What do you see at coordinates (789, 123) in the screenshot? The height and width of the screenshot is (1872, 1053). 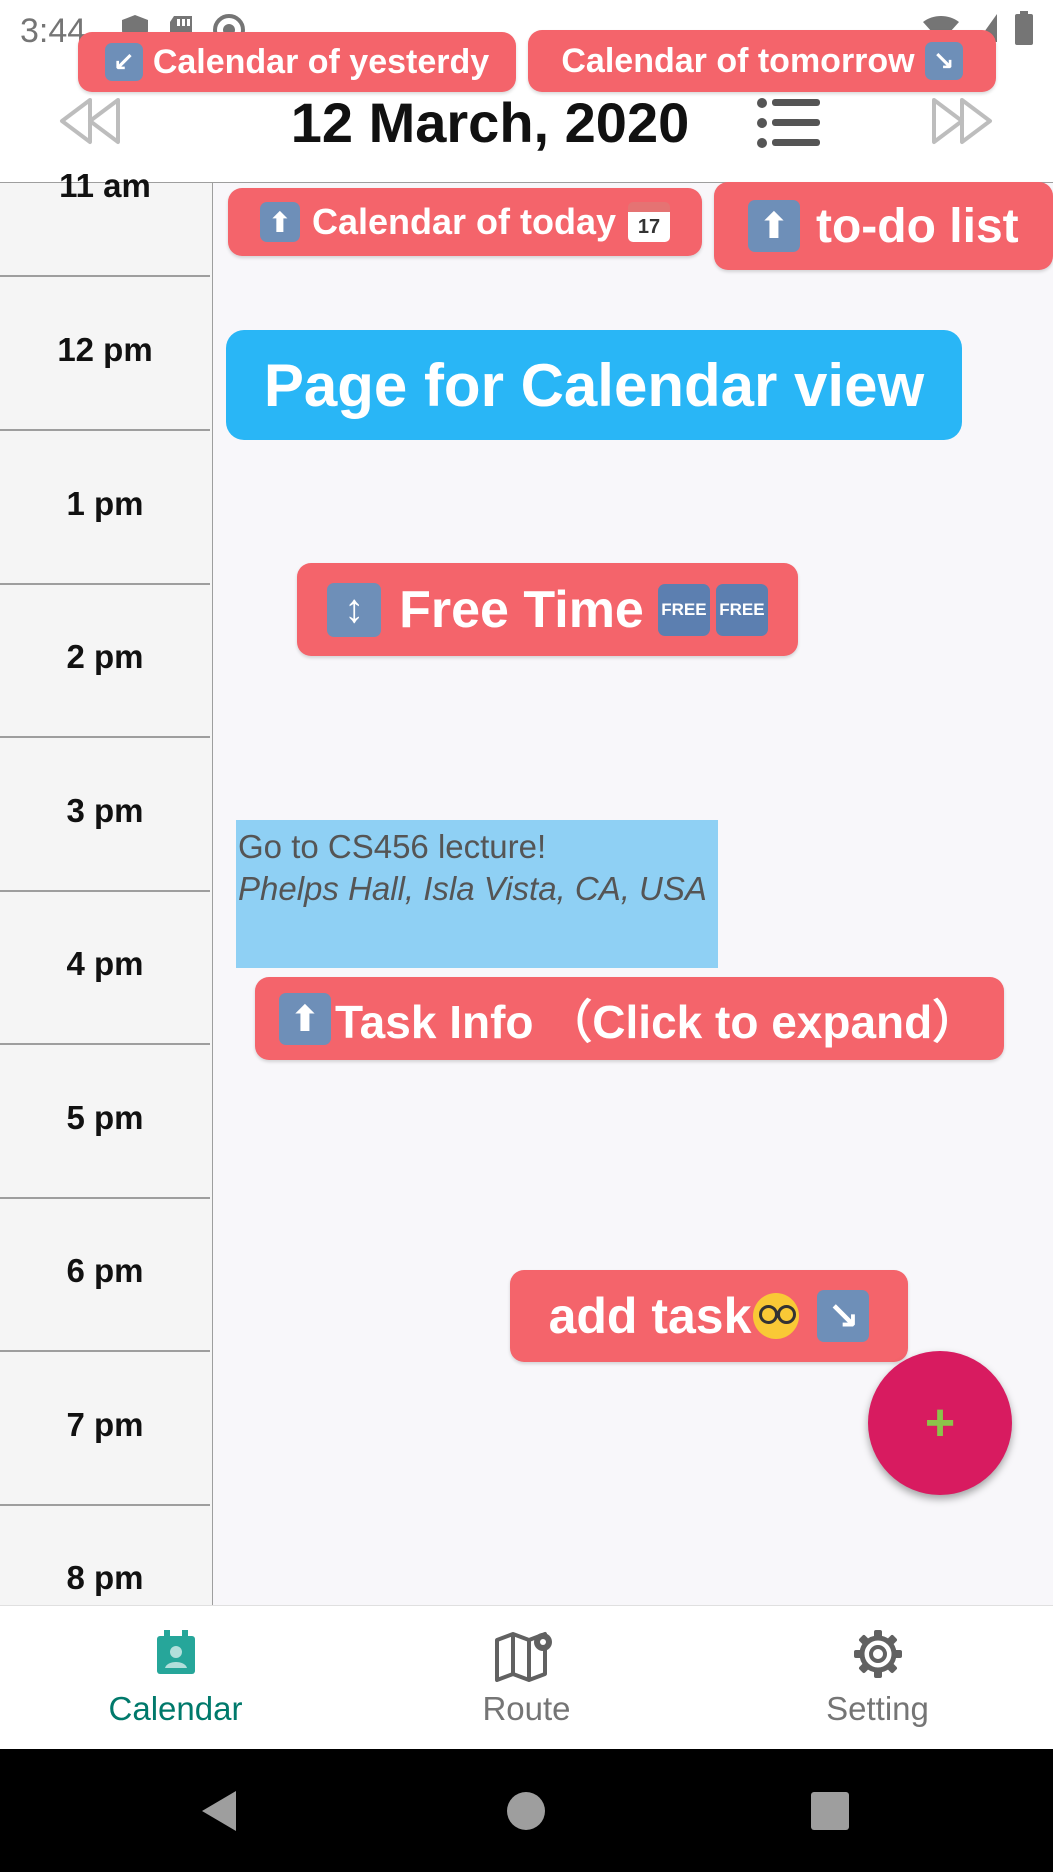 I see `todo-list-icon` at bounding box center [789, 123].